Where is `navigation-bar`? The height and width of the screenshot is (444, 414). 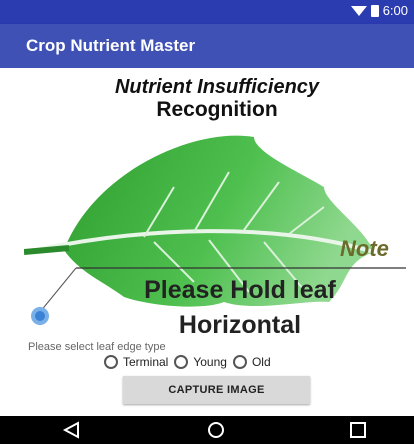
navigation-bar is located at coordinates (207, 430).